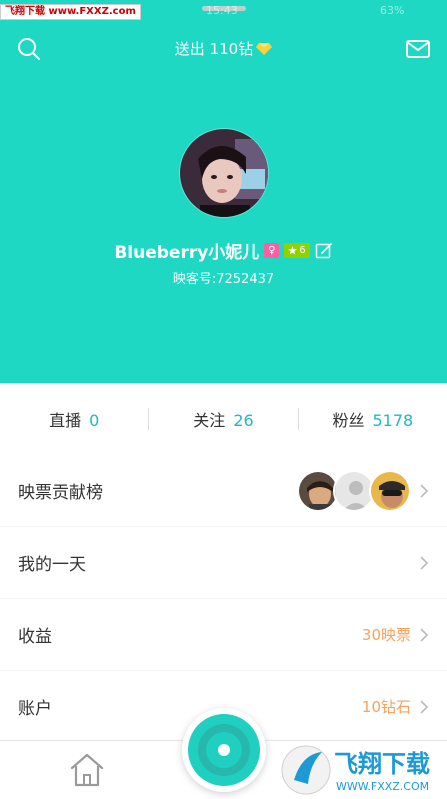  What do you see at coordinates (293, 250) in the screenshot?
I see `star-icon` at bounding box center [293, 250].